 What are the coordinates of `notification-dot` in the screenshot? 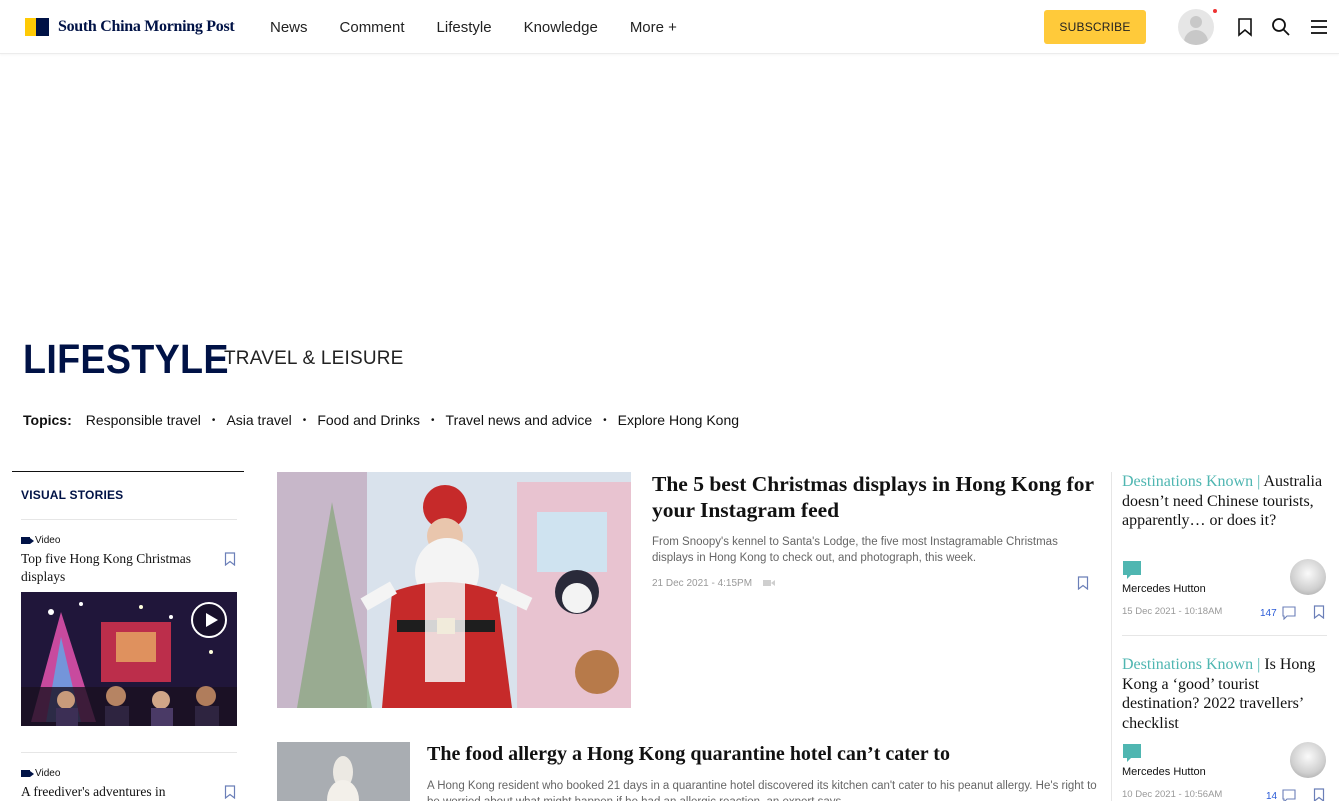 It's located at (1215, 11).